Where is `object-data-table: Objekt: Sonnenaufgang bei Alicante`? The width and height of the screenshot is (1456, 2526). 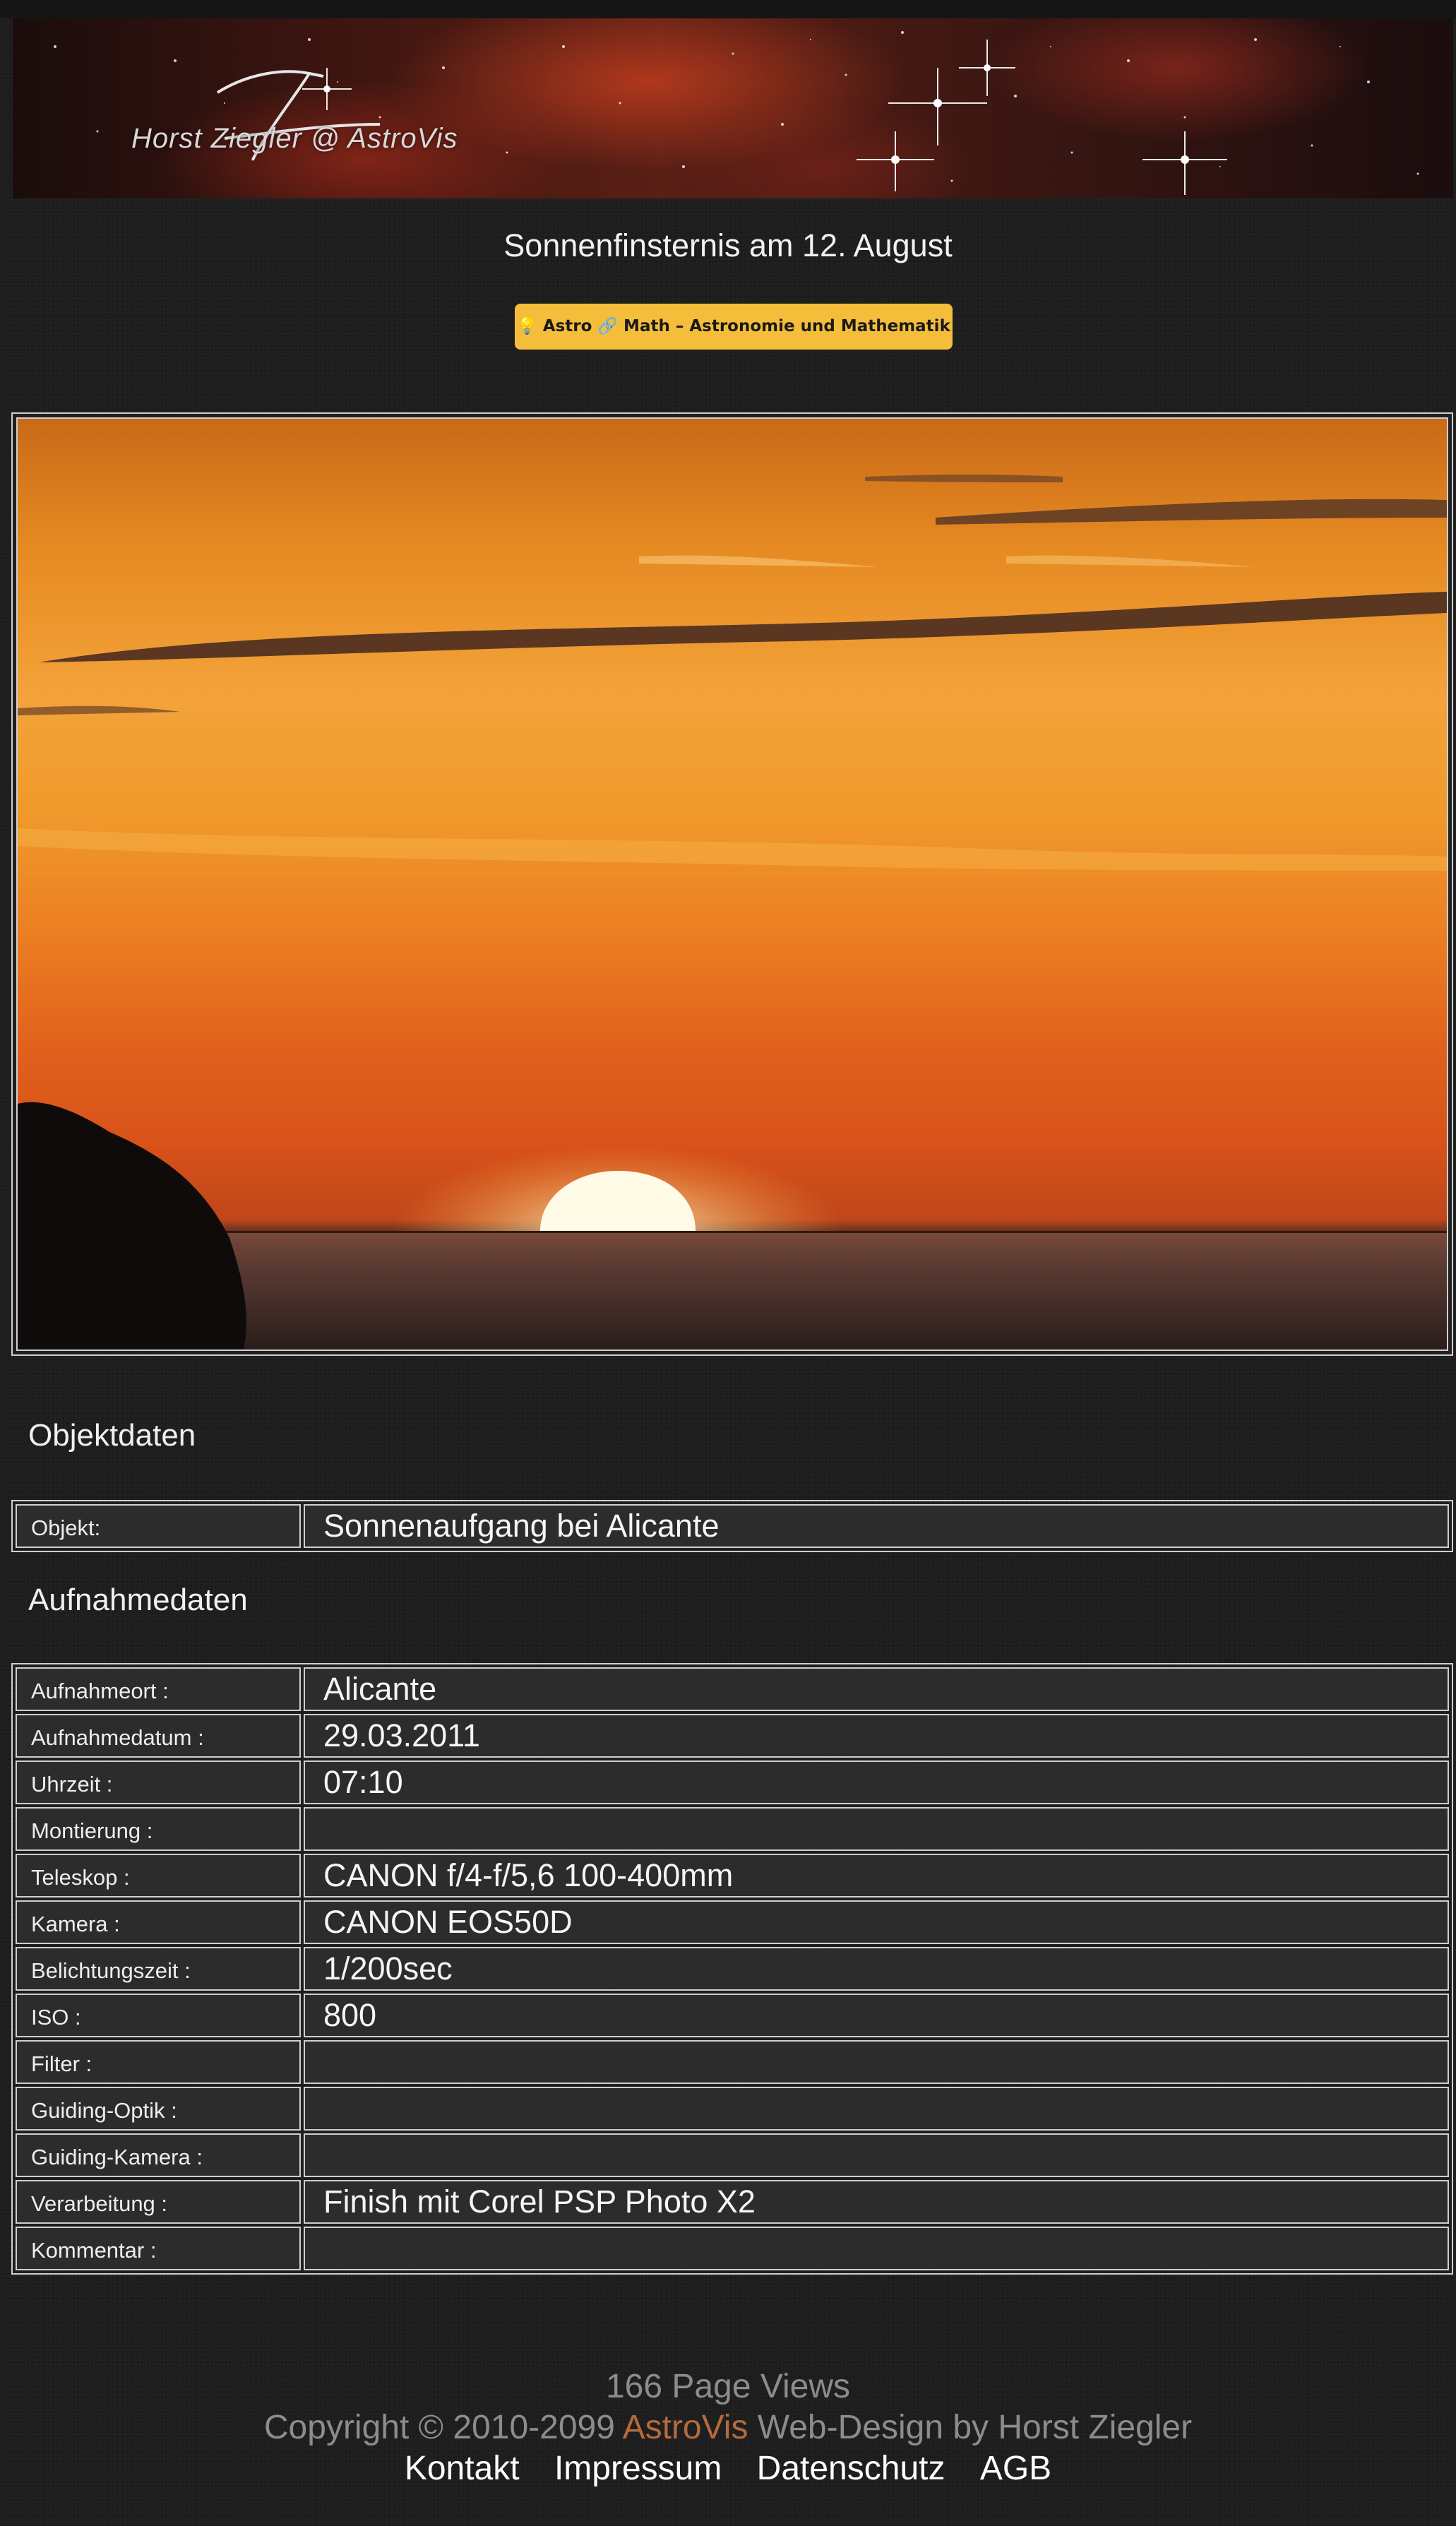 object-data-table: Objekt: Sonnenaufgang bei Alicante is located at coordinates (732, 1526).